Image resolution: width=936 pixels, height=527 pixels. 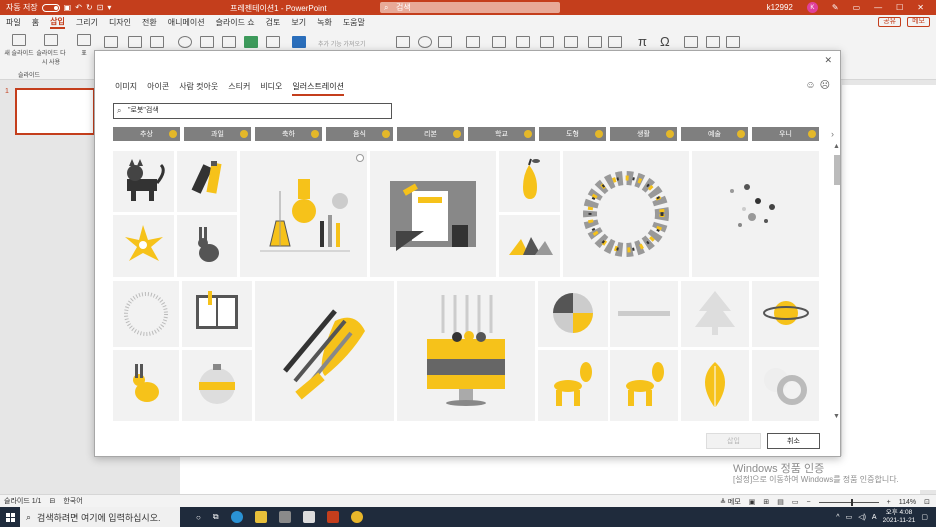 I want to click on close-icon: ✕, so click(x=828, y=60).